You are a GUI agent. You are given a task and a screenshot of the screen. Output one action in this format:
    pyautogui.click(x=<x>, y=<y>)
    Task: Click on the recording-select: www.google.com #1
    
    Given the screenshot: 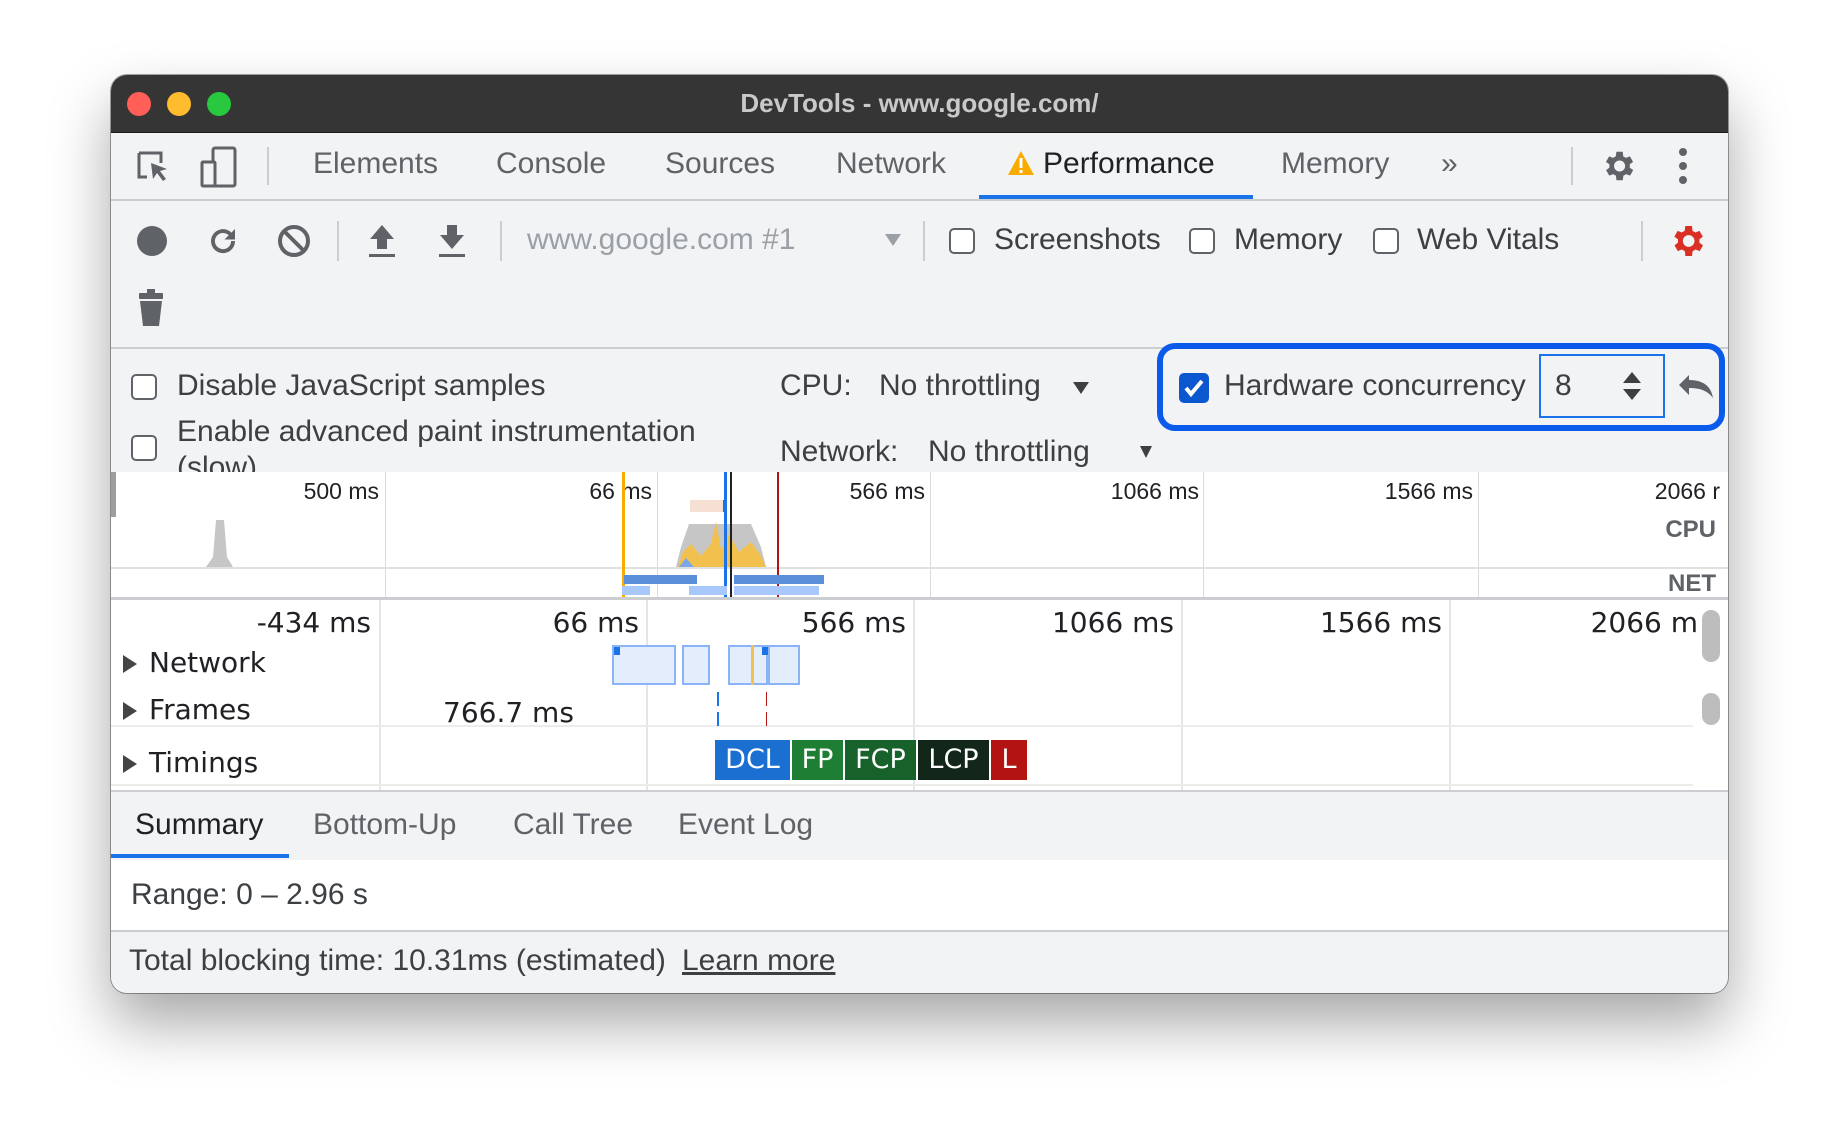 What is the action you would take?
    pyautogui.click(x=661, y=240)
    